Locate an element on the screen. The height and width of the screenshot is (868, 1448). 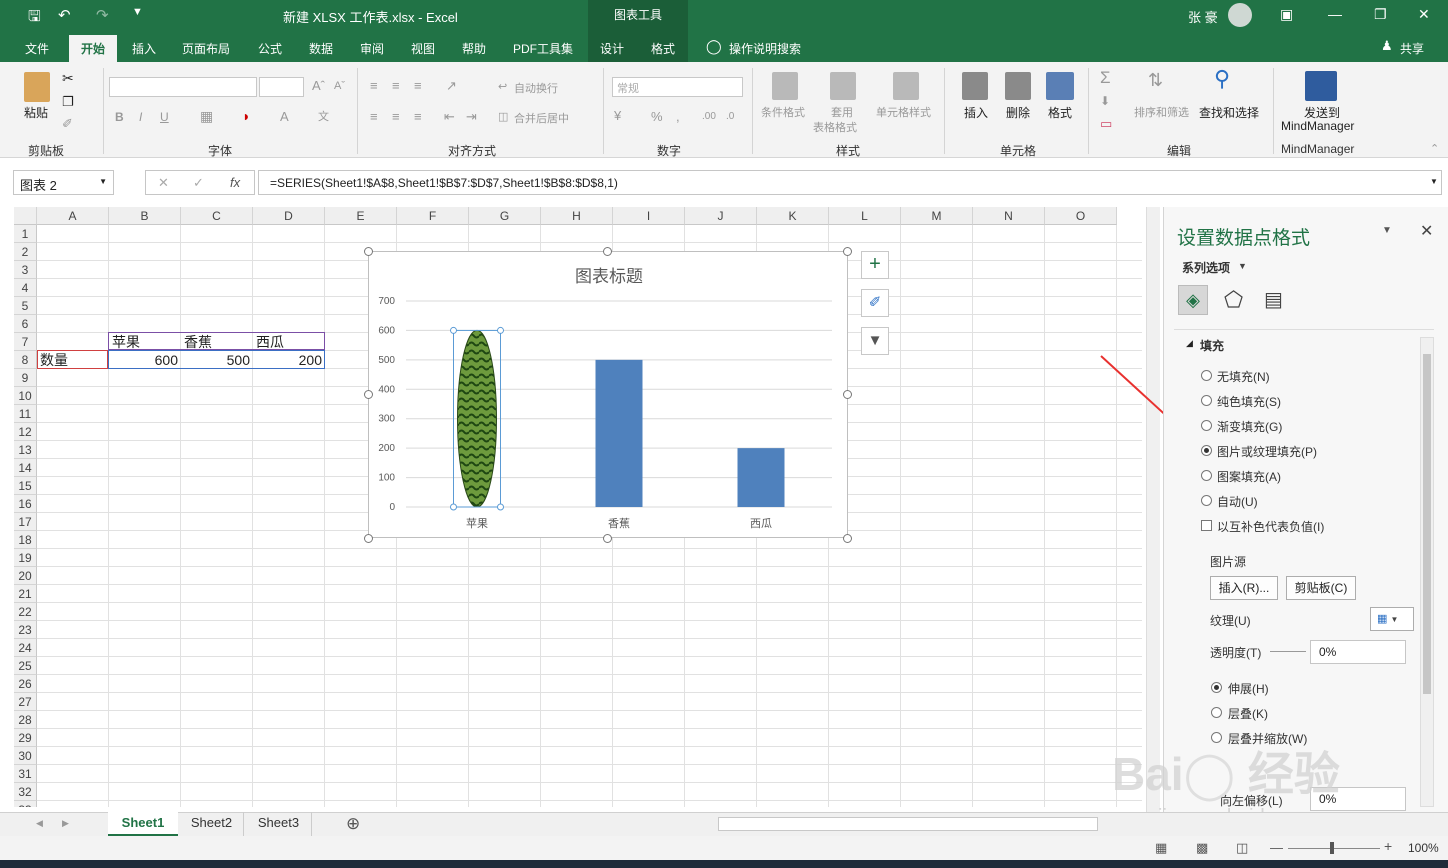
bar-apple-watermelon-fill is located at coordinates (477, 418).